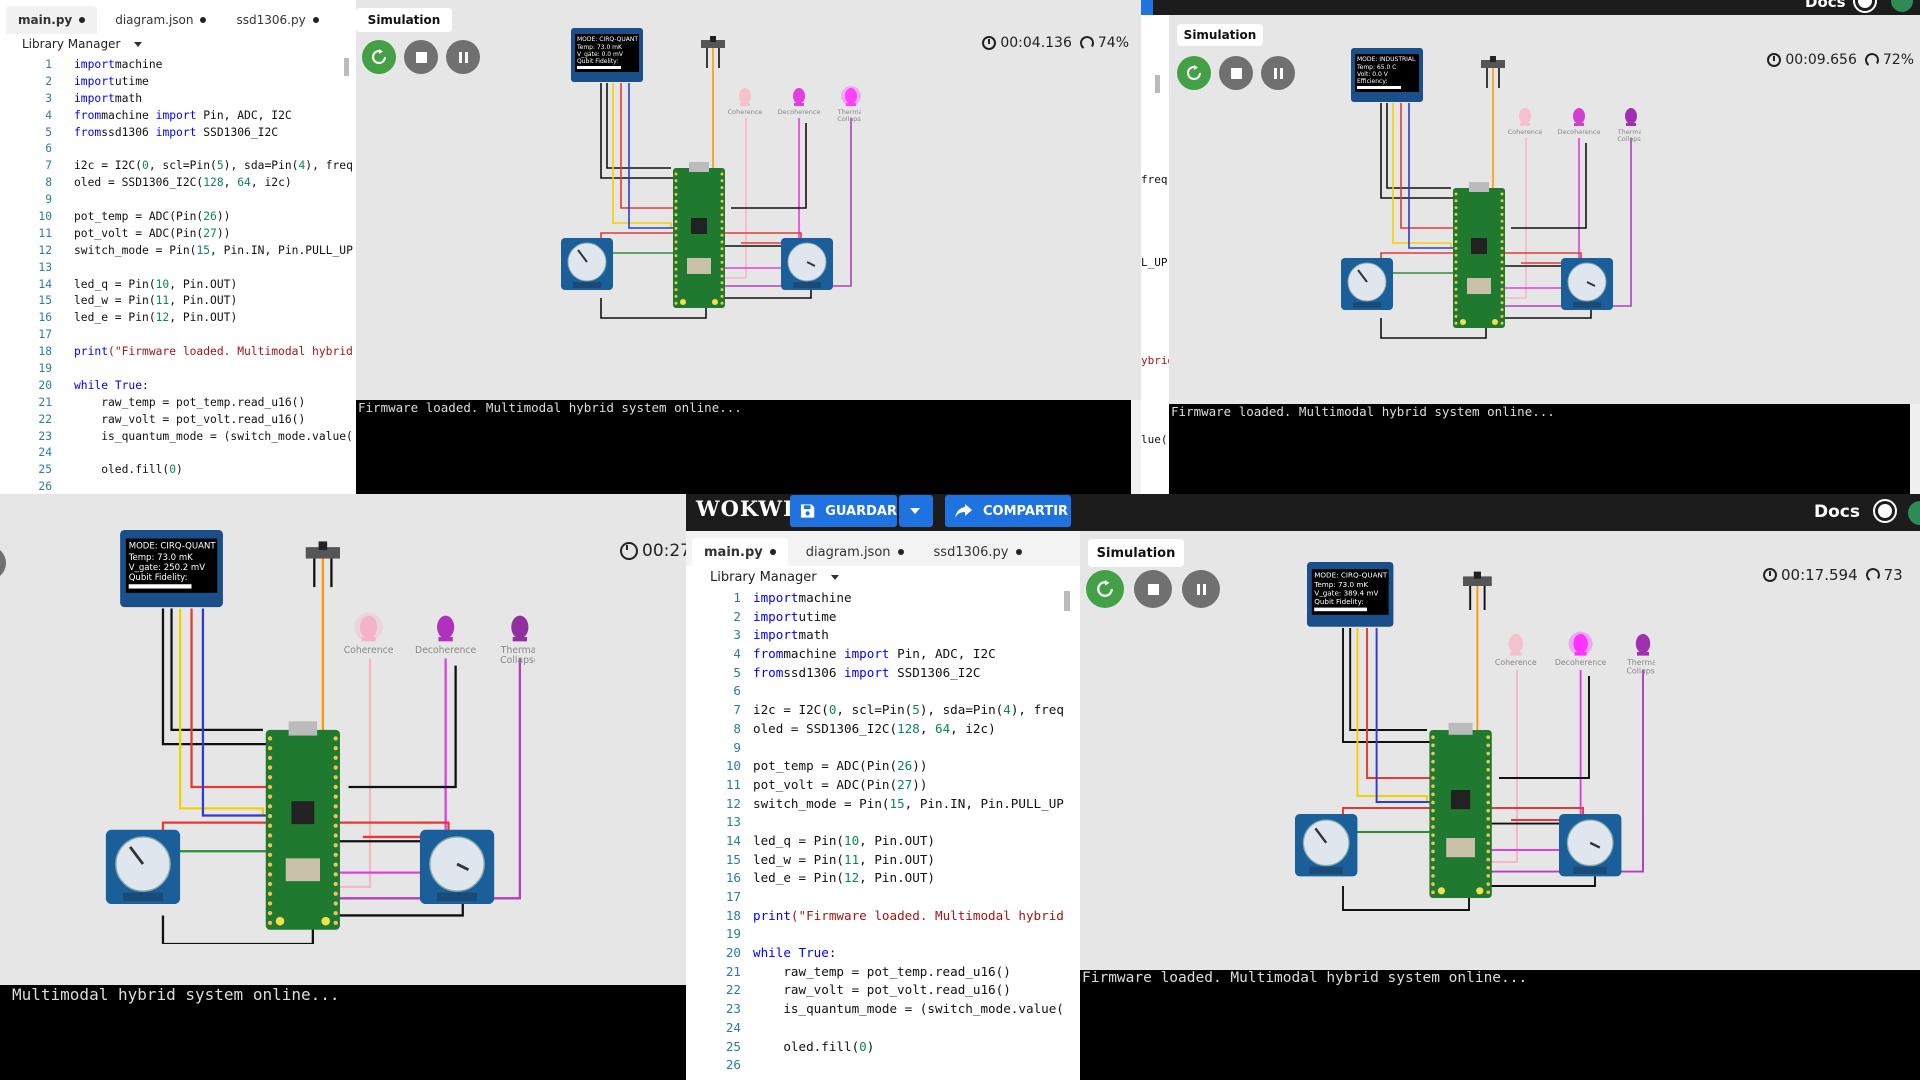 The width and height of the screenshot is (1920, 1080). Describe the element at coordinates (916, 511) in the screenshot. I see `save-options-dropdown` at that location.